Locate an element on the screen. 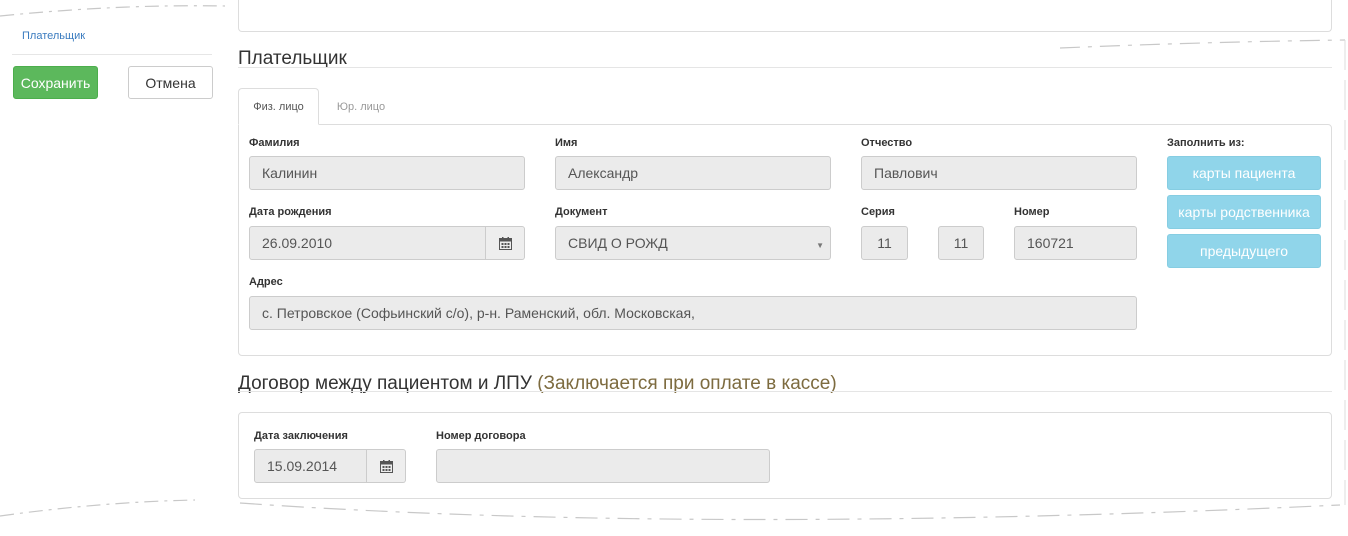  cancel-button: Отмена is located at coordinates (170, 82).